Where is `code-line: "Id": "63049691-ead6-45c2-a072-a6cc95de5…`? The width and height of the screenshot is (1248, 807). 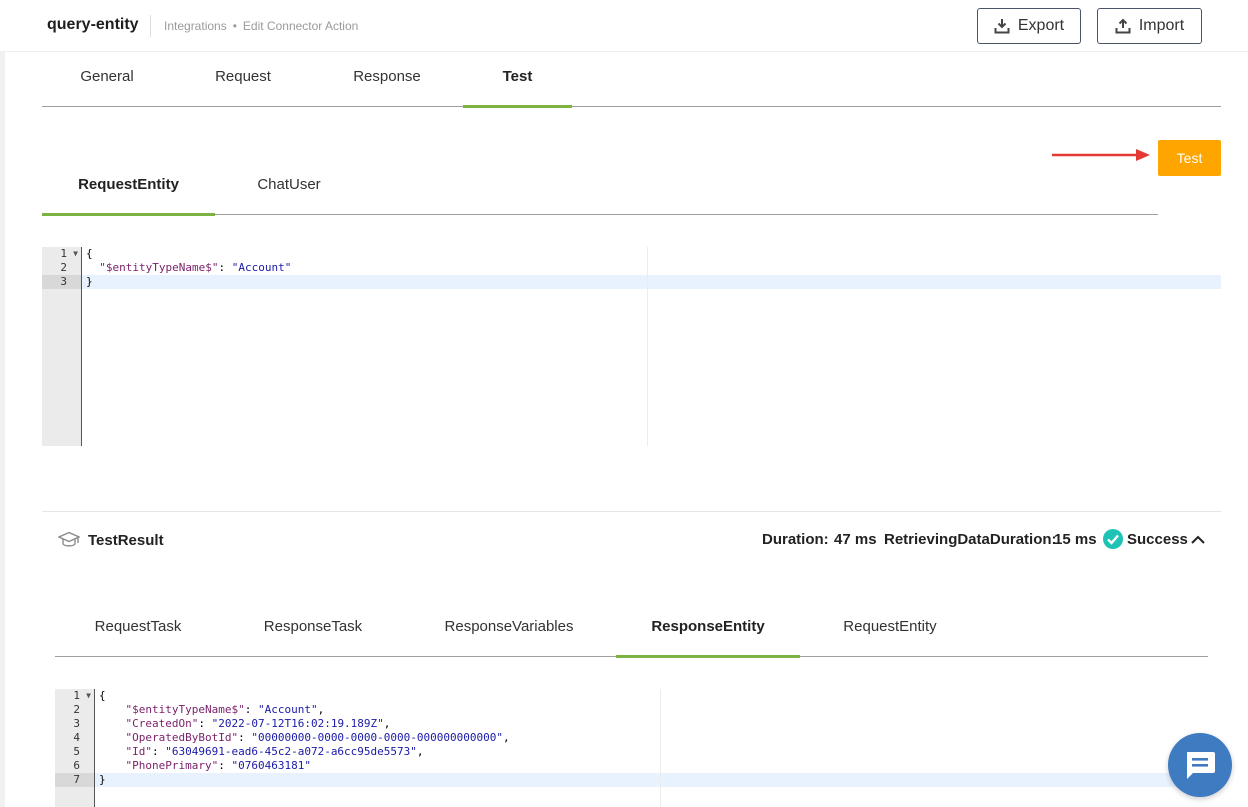 code-line: "Id": "63049691-ead6-45c2-a072-a6cc95de5… is located at coordinates (274, 751).